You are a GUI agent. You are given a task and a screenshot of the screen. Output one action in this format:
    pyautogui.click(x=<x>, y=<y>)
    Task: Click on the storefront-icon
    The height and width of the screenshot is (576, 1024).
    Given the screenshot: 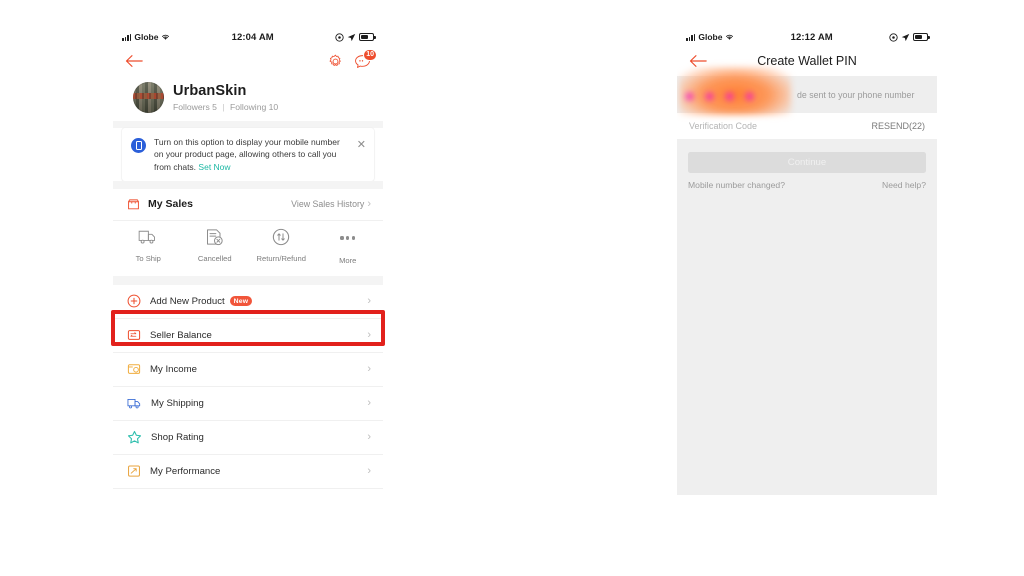 What is the action you would take?
    pyautogui.click(x=133, y=204)
    